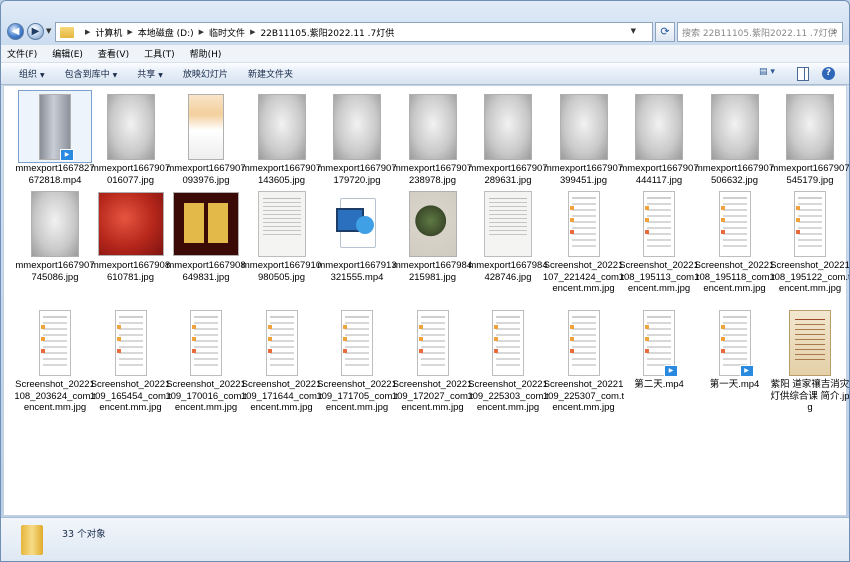 The image size is (850, 562). I want to click on file-name: mmexport1667907444117.jpg, so click(659, 174).